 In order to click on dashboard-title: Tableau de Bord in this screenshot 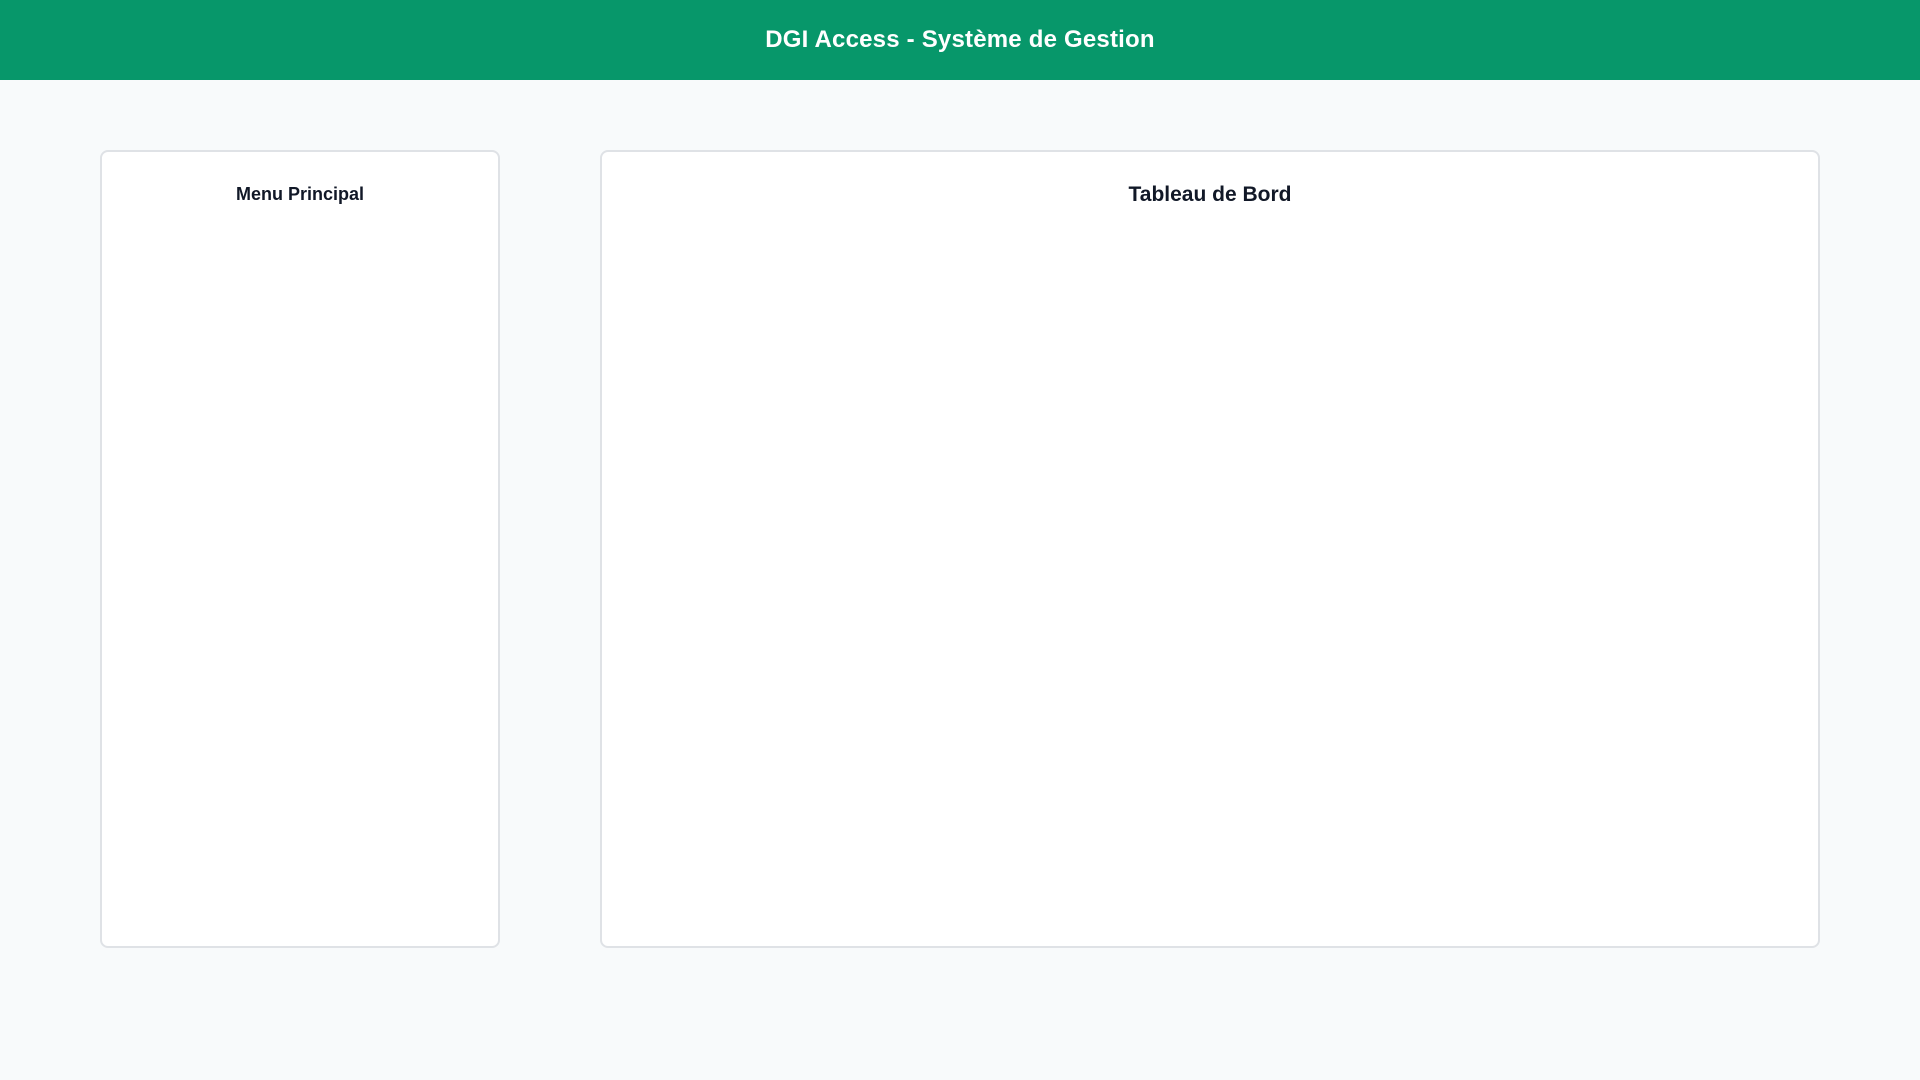, I will do `click(1210, 194)`.